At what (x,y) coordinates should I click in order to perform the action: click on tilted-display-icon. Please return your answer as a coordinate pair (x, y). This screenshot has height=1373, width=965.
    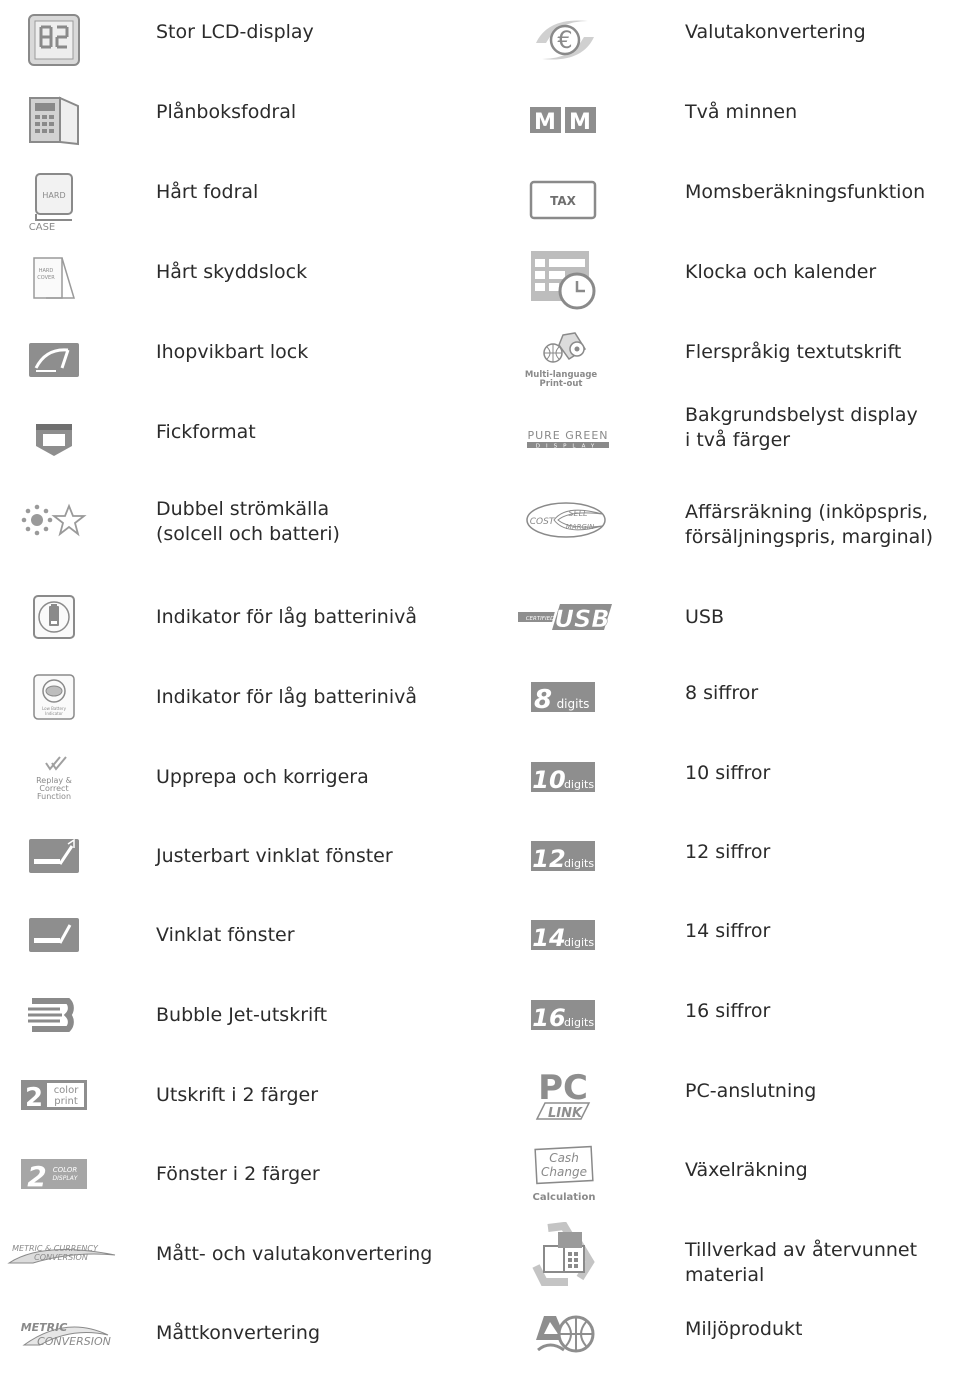
    Looking at the image, I should click on (54, 935).